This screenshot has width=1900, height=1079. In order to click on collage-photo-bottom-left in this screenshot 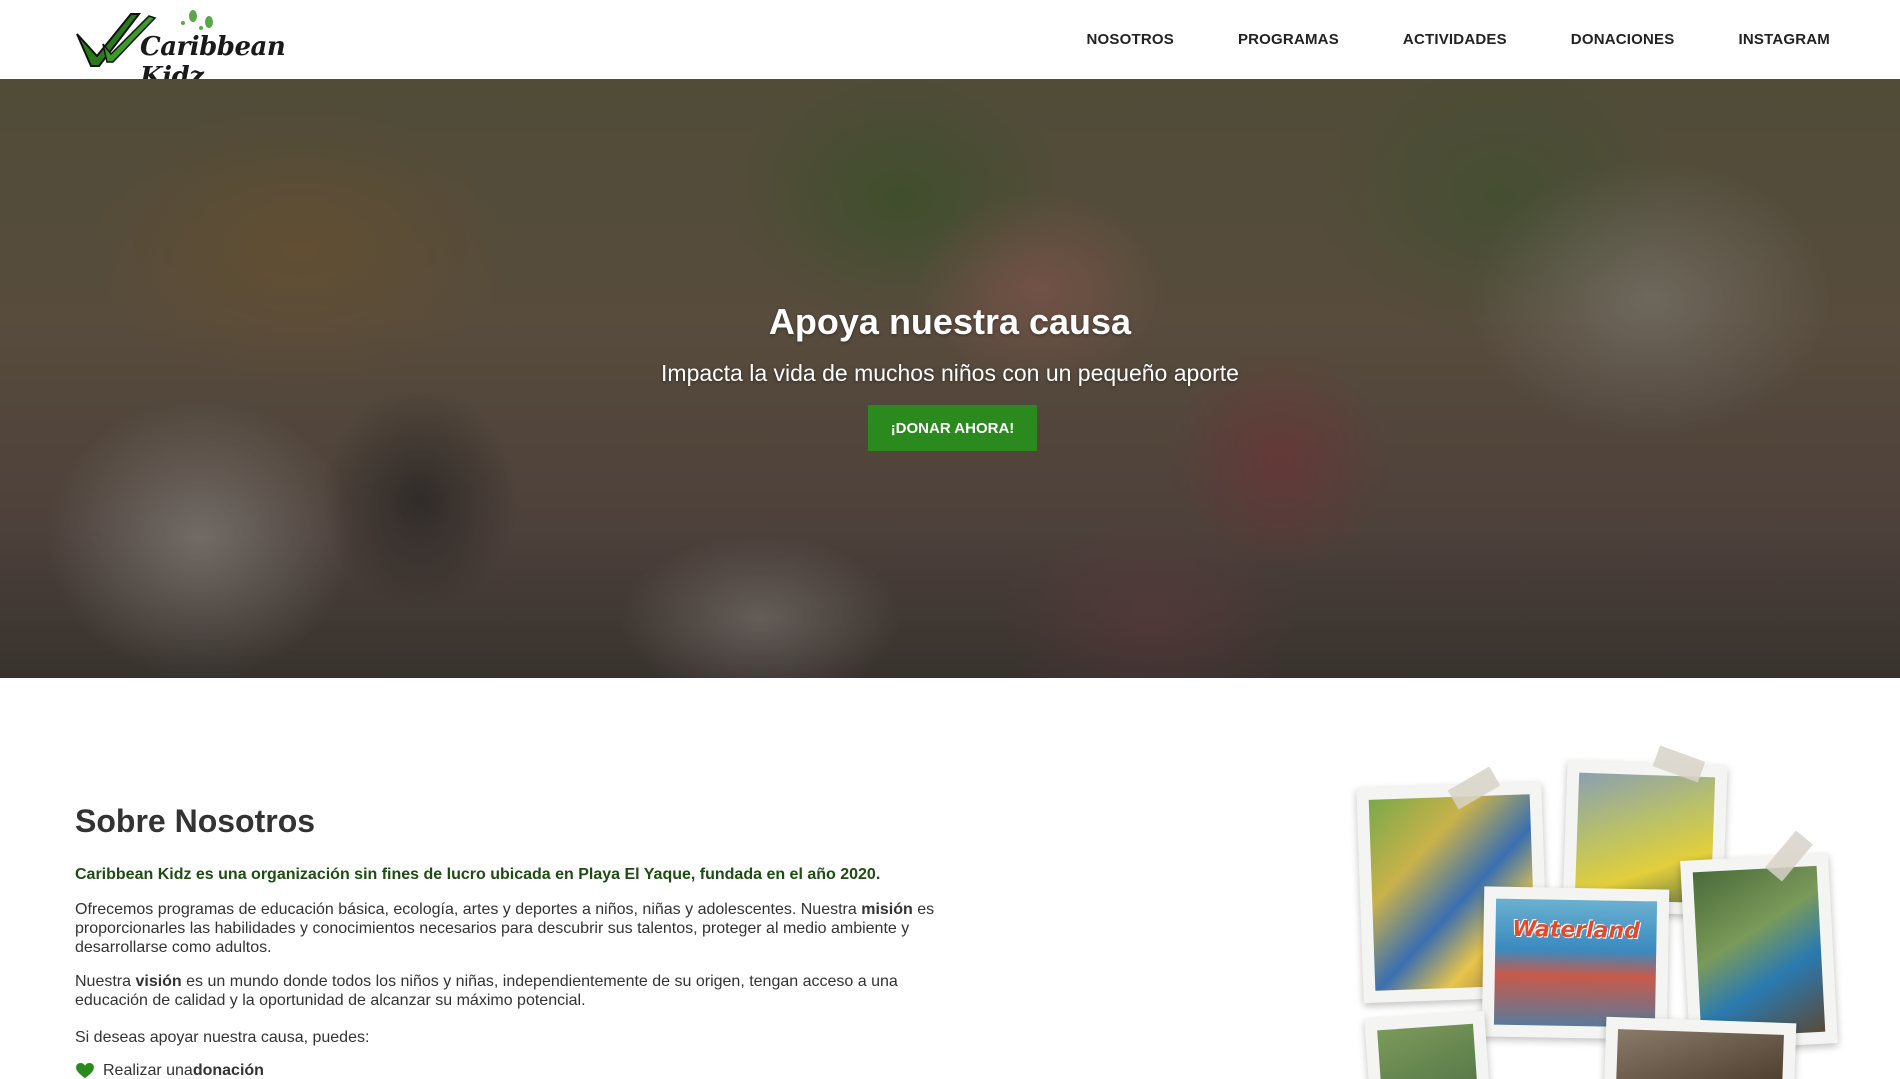, I will do `click(1427, 1044)`.